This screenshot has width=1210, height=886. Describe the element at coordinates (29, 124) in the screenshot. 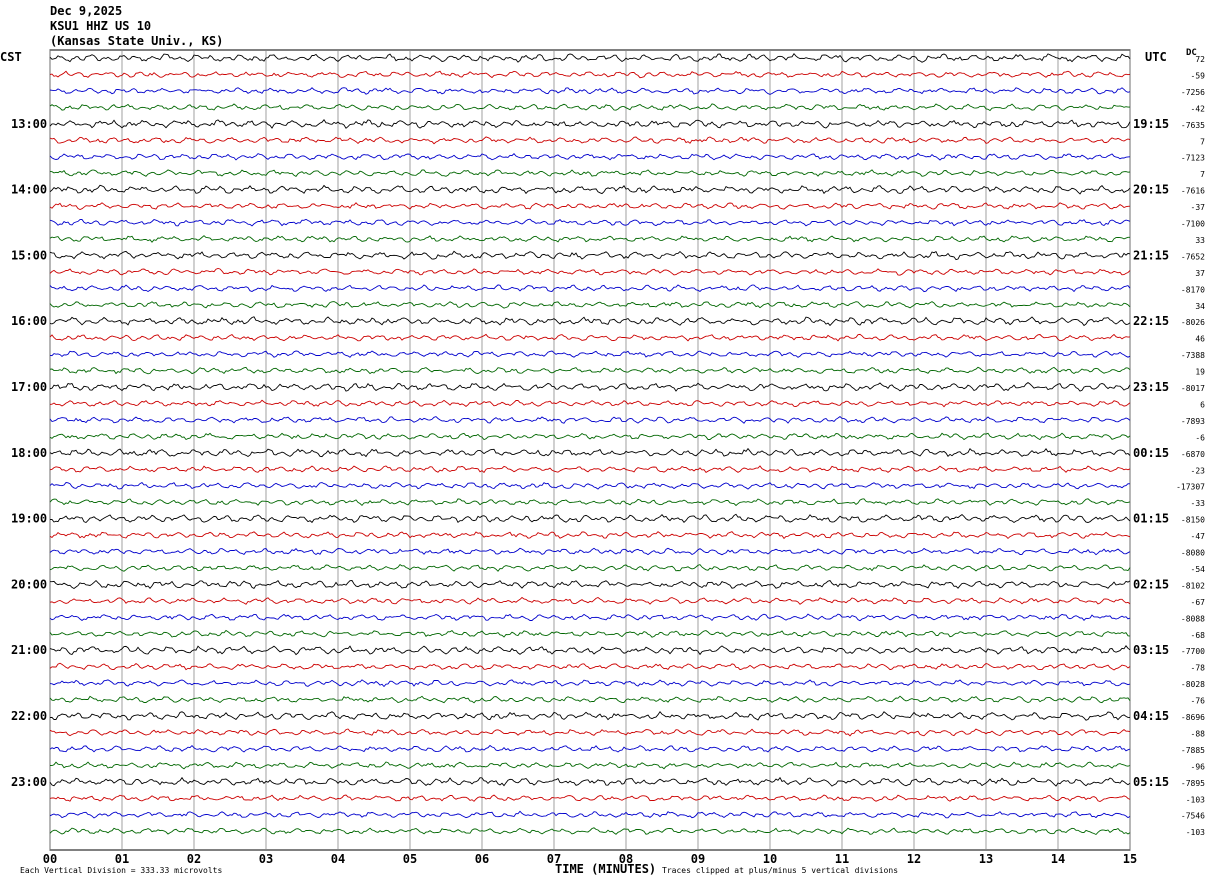

I see `cst-hour-label: 13:00` at that location.